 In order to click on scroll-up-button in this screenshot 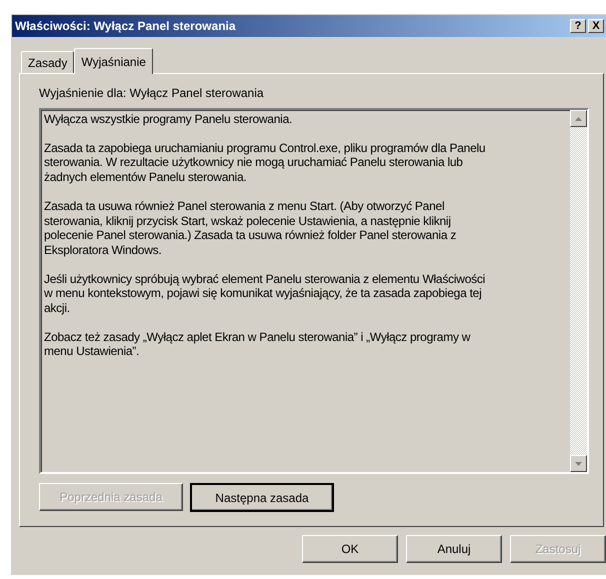, I will do `click(578, 118)`.